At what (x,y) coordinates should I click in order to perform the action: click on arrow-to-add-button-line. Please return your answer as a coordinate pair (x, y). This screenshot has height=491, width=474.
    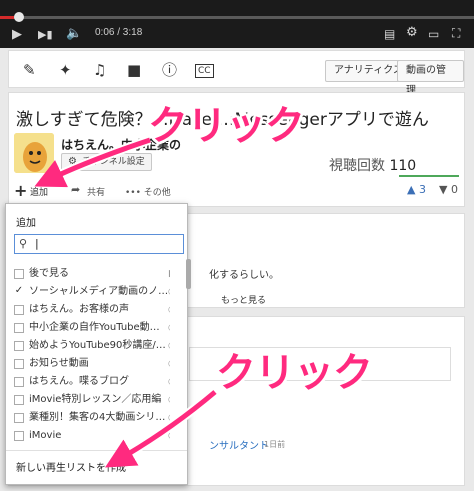
    Looking at the image, I should click on (92, 162).